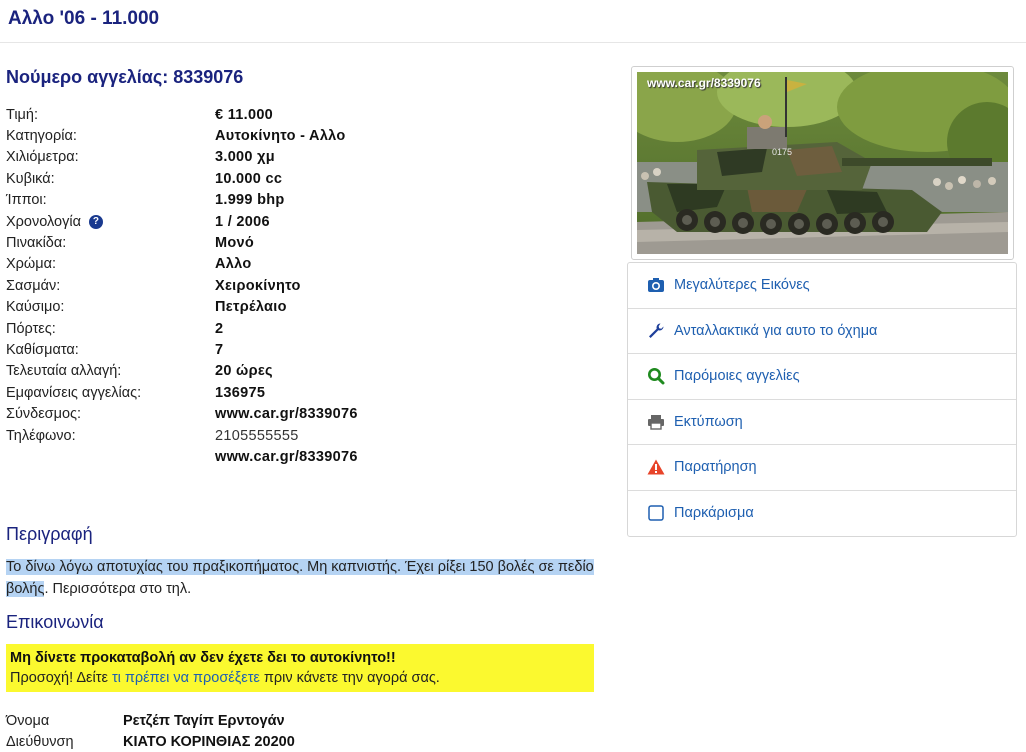 Image resolution: width=1026 pixels, height=752 pixels. Describe the element at coordinates (182, 413) in the screenshot. I see `spec-row-link: Σύνδεσμος: www.car.gr/8339076` at that location.